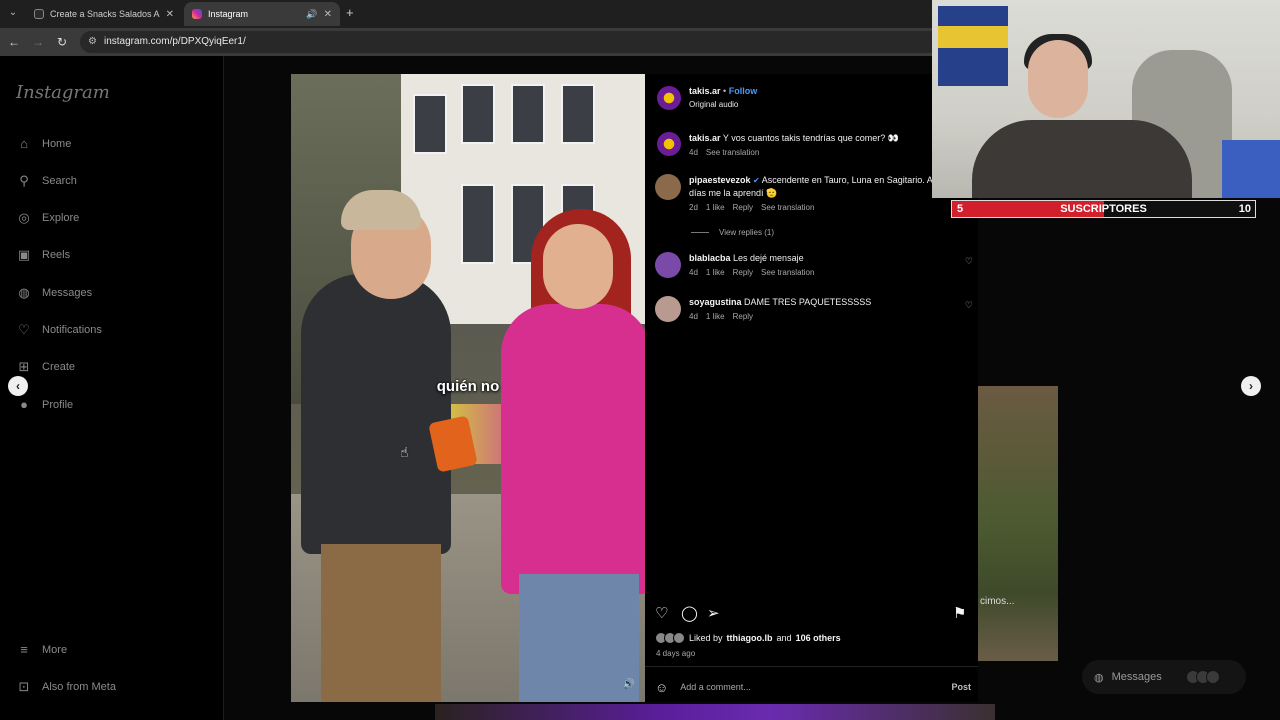  Describe the element at coordinates (811, 666) in the screenshot. I see `divider` at that location.